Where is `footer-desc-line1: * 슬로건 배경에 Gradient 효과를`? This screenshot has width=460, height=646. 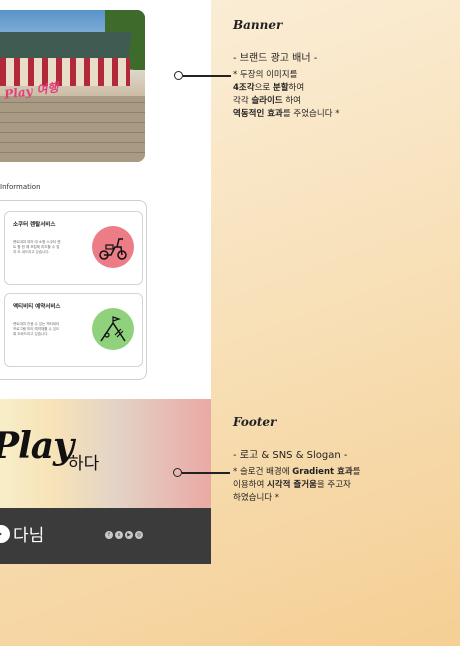 footer-desc-line1: * 슬로건 배경에 Gradient 효과를 is located at coordinates (297, 472).